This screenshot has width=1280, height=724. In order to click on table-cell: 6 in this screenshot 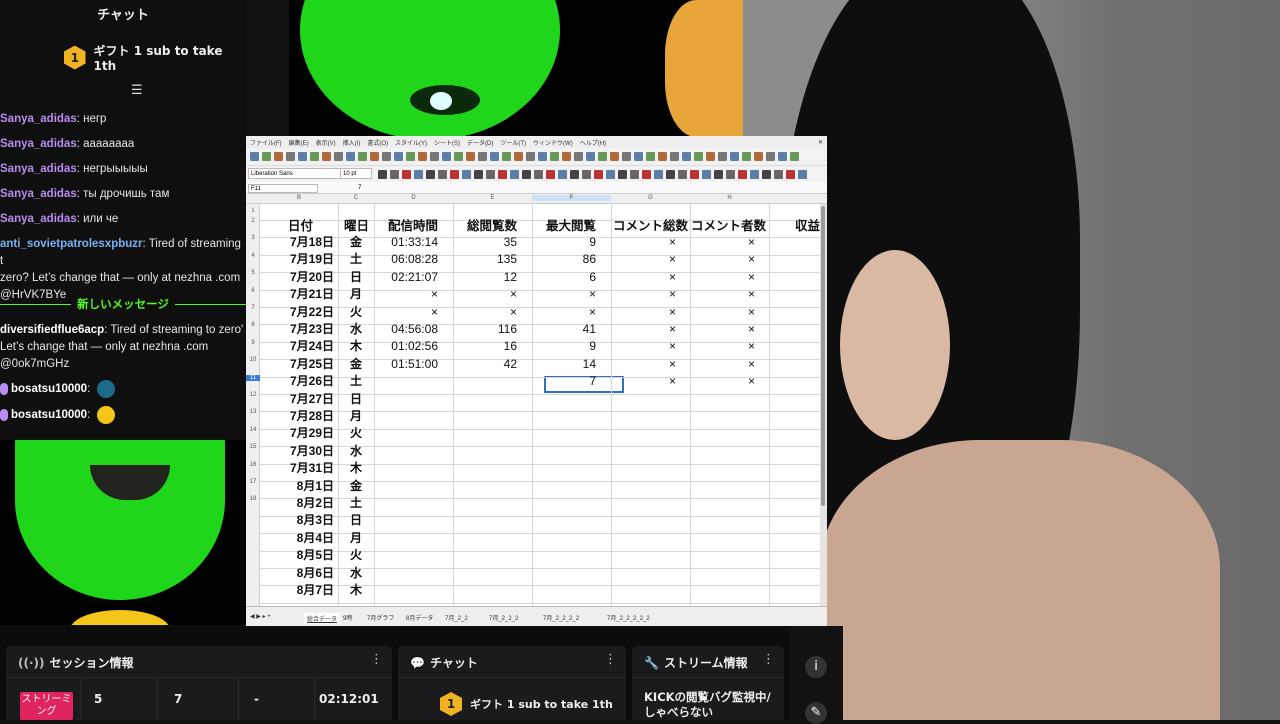, I will do `click(592, 277)`.